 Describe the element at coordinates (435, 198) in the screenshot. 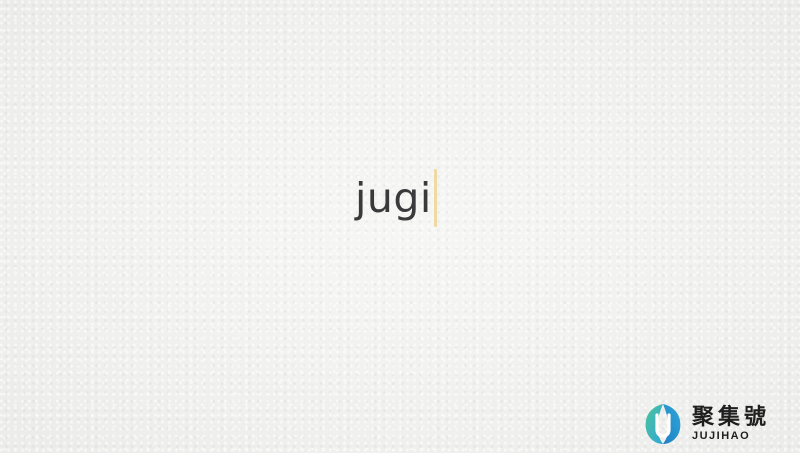

I see `text-caret` at that location.